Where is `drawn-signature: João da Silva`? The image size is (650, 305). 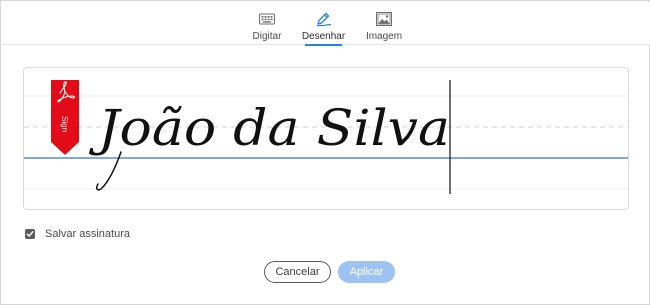 drawn-signature: João da Silva is located at coordinates (269, 128).